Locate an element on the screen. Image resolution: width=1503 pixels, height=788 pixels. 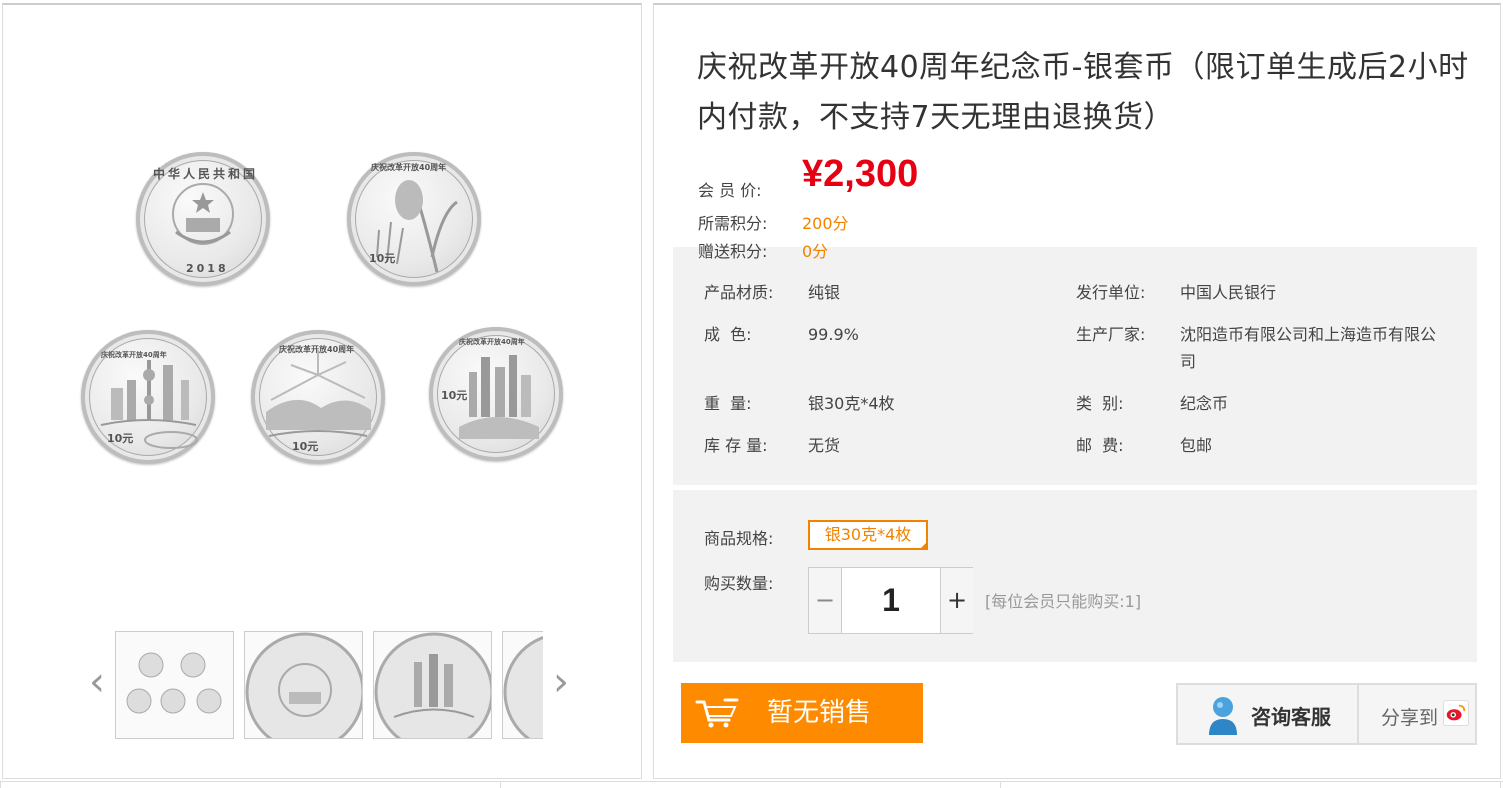
attr-issuer-value: 中国人民银行 is located at coordinates (1228, 292).